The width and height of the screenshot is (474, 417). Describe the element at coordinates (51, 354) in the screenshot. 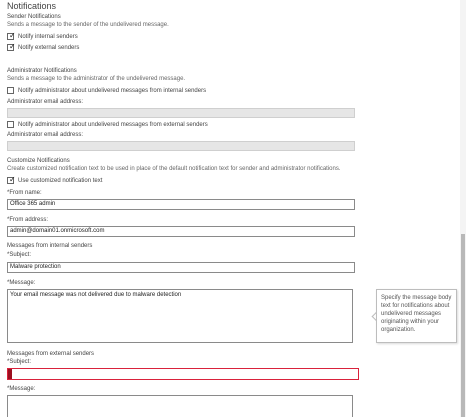

I see `external-messages-heading: Messages from external senders` at that location.